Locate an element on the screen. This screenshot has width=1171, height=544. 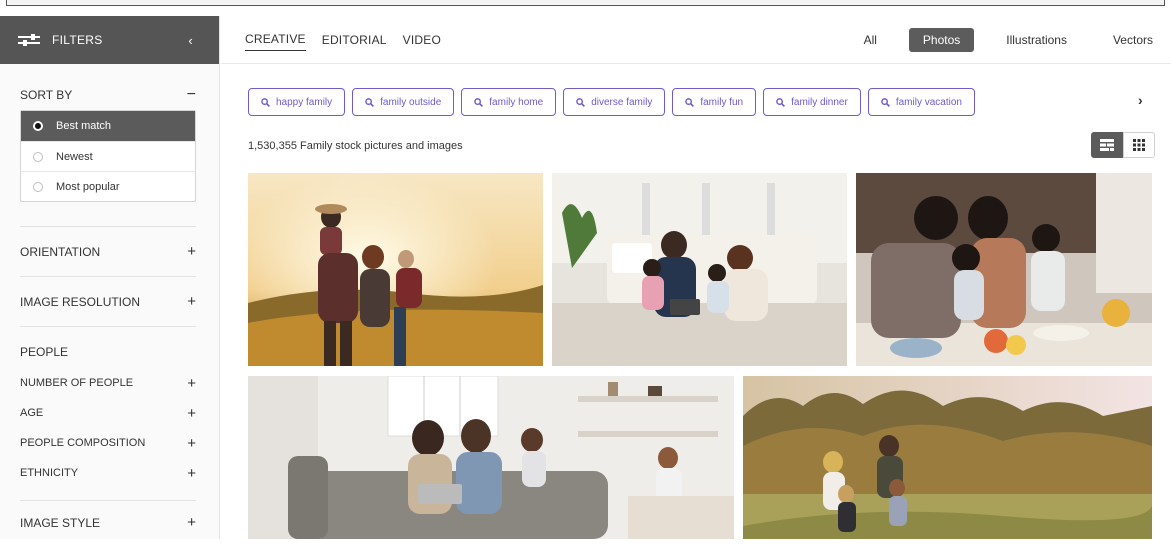
sliders-icon is located at coordinates (29, 40).